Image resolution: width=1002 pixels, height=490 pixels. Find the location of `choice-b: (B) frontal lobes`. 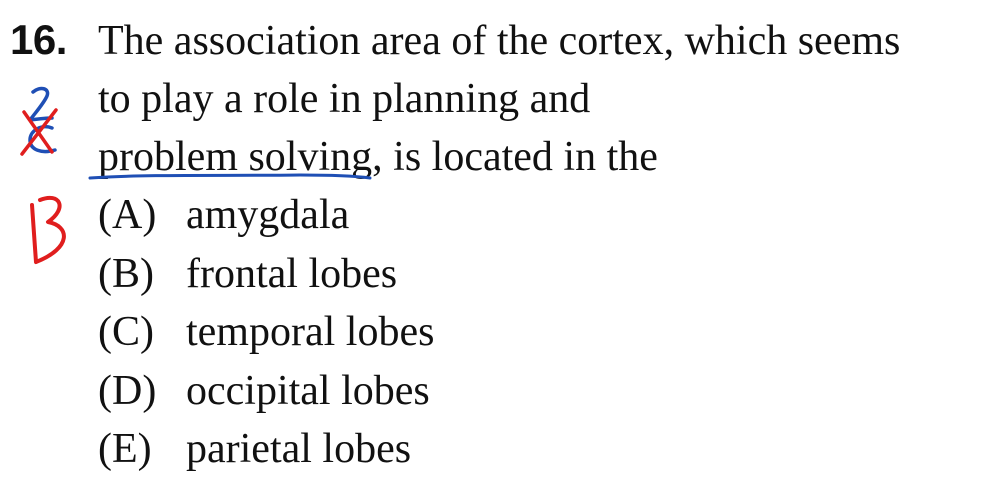

choice-b: (B) frontal lobes is located at coordinates (266, 274).